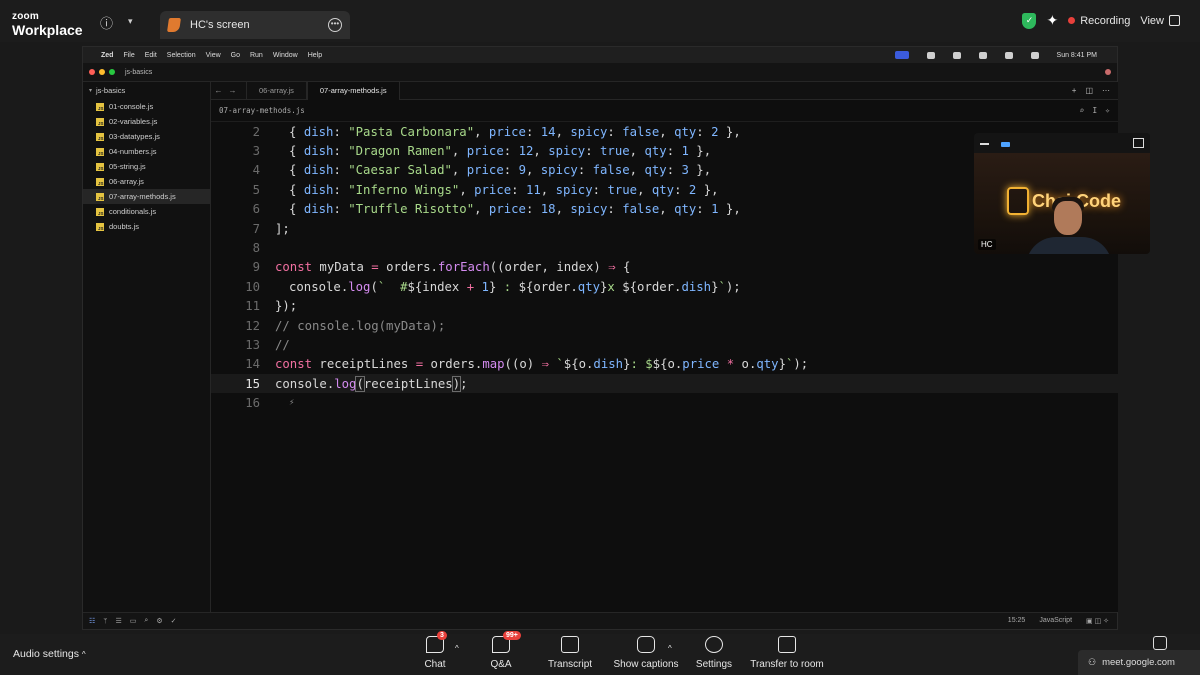 This screenshot has height=675, width=1200. What do you see at coordinates (146, 211) in the screenshot?
I see `file-item-conditionals: JS conditionals.js` at bounding box center [146, 211].